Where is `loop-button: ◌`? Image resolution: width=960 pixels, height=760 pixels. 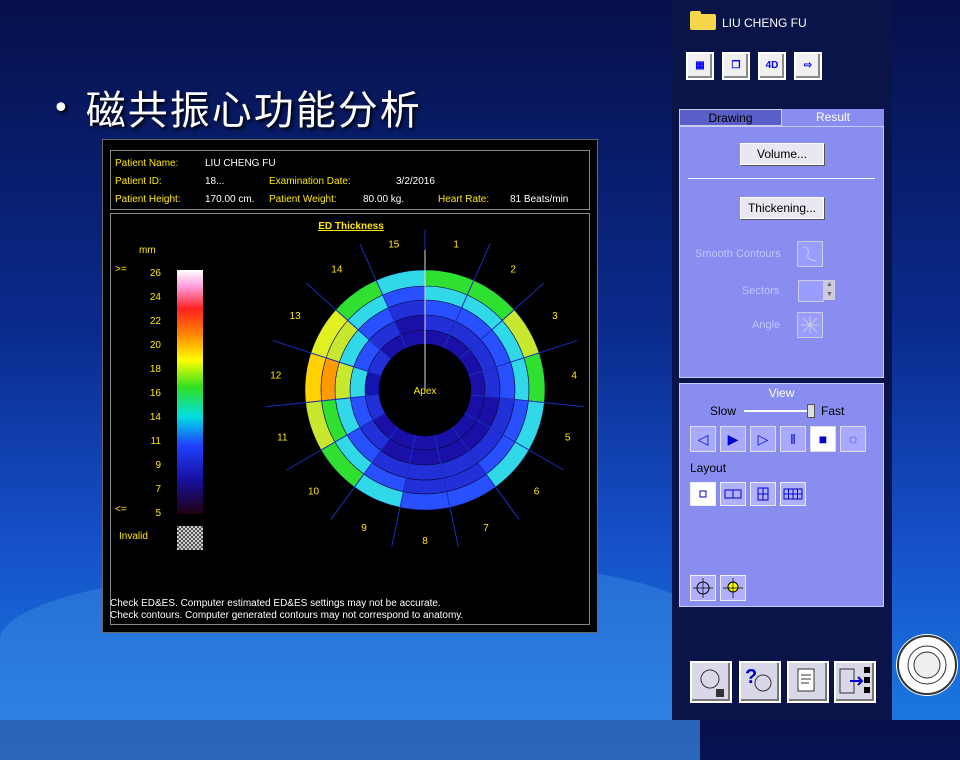
loop-button: ◌ is located at coordinates (853, 439).